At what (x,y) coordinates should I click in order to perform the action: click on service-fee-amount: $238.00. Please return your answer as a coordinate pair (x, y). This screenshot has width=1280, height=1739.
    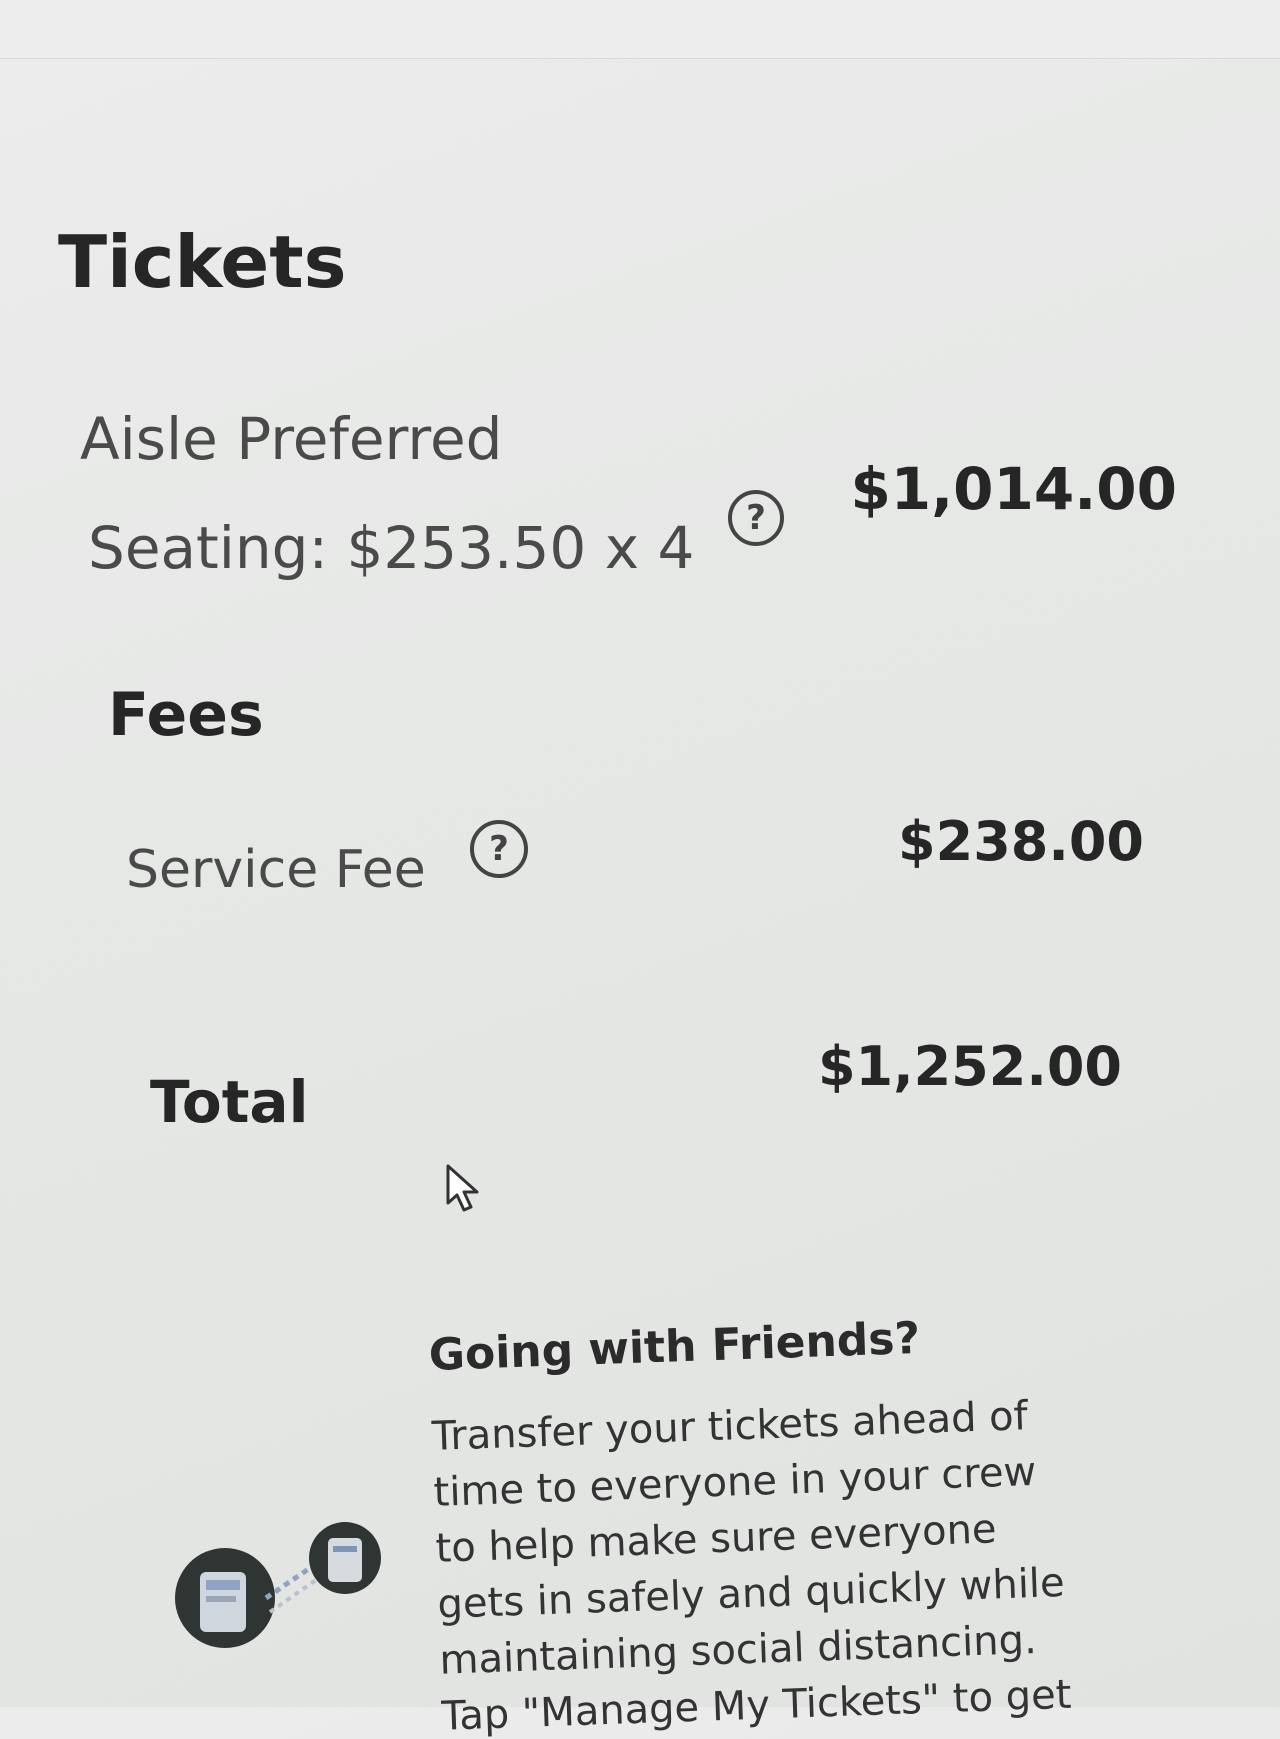
    Looking at the image, I should click on (1021, 841).